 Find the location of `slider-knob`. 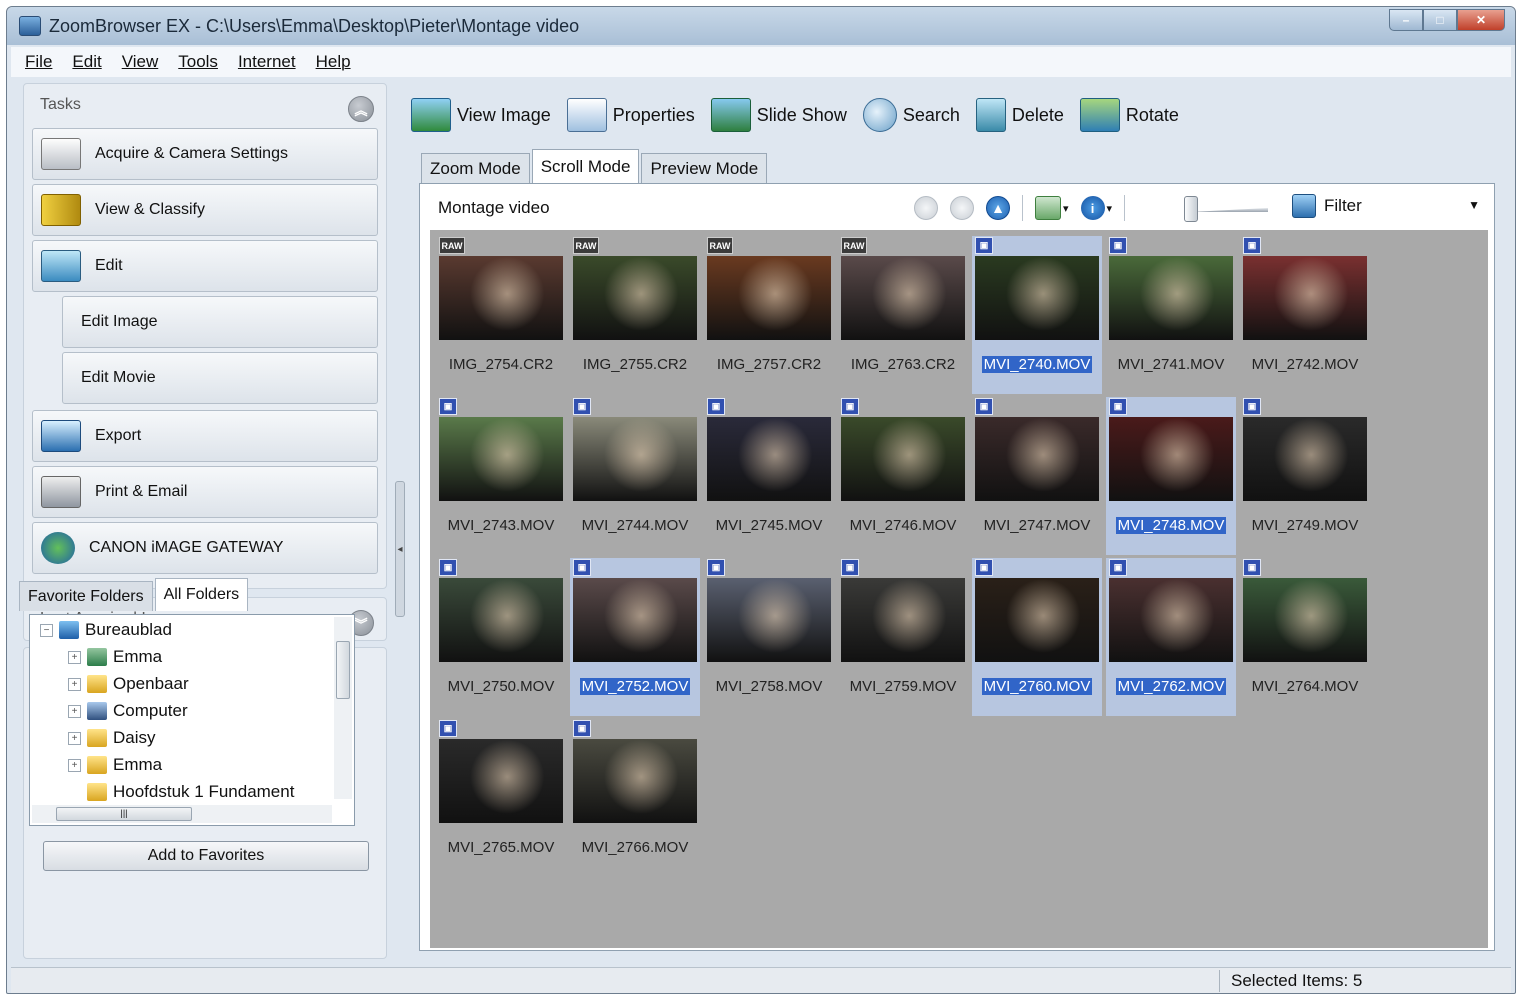

slider-knob is located at coordinates (1191, 209).